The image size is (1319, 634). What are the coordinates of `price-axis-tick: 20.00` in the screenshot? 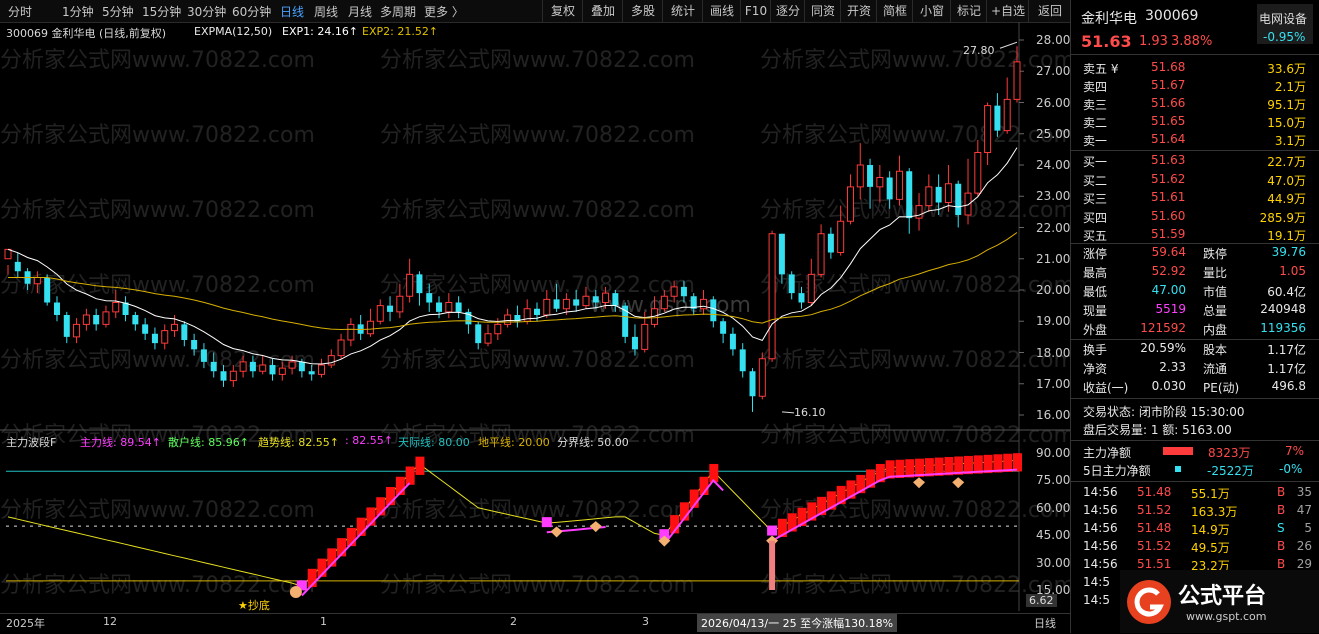 It's located at (1053, 290).